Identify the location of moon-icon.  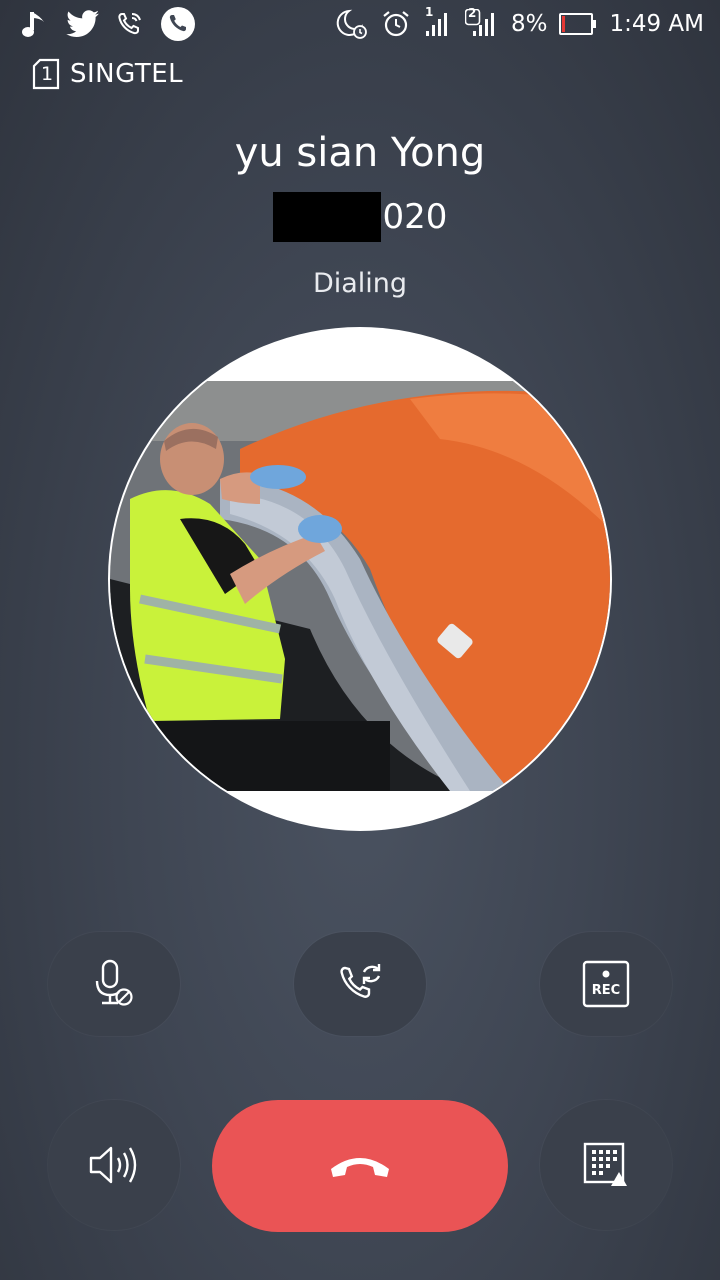
(352, 24).